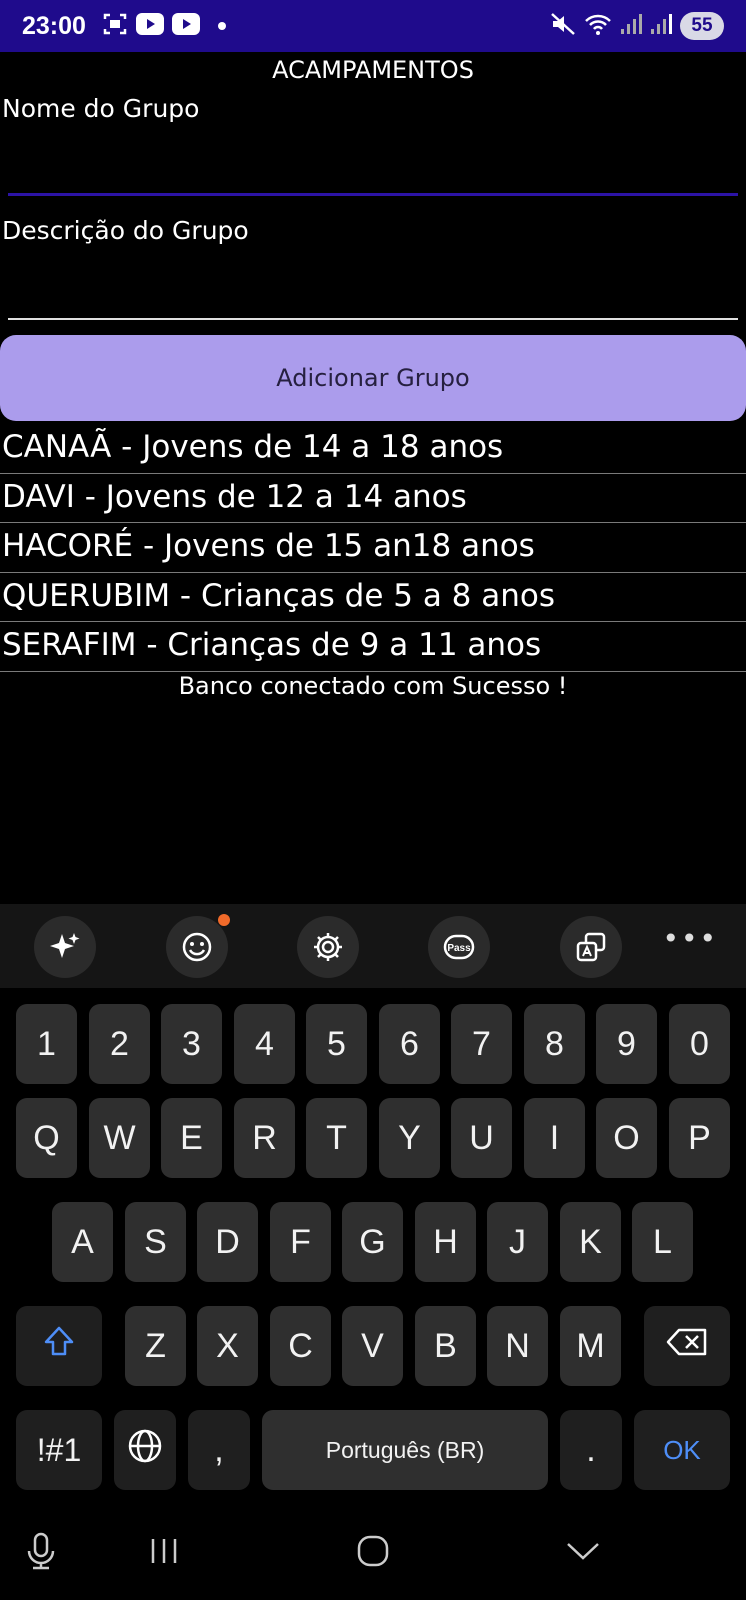  I want to click on backspace-icon, so click(687, 1346).